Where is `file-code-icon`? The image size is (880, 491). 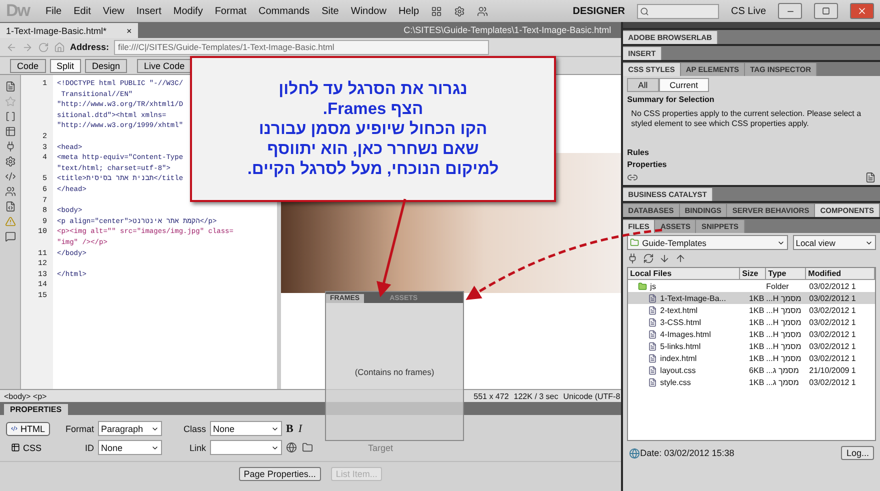
file-code-icon is located at coordinates (10, 206).